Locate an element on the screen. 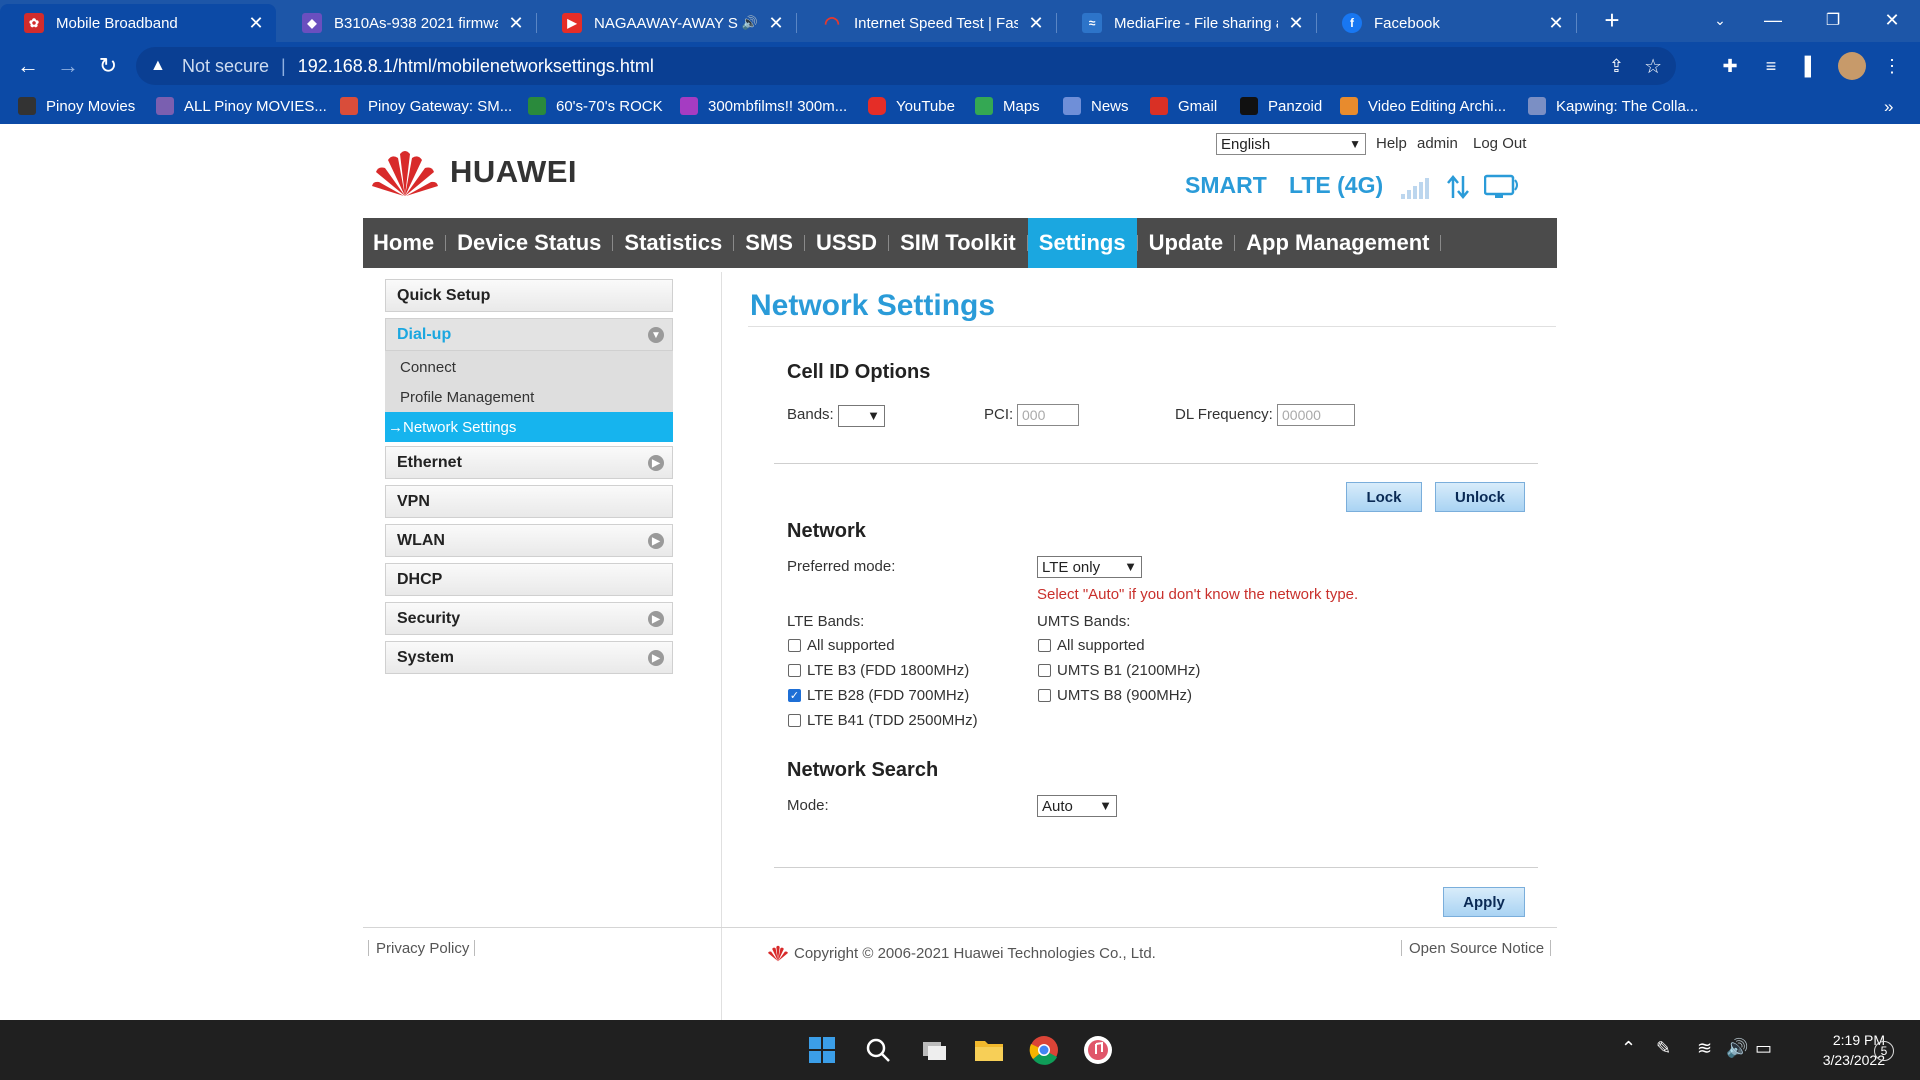  sidebar-item-wlan: WLAN ▶ is located at coordinates (529, 540).